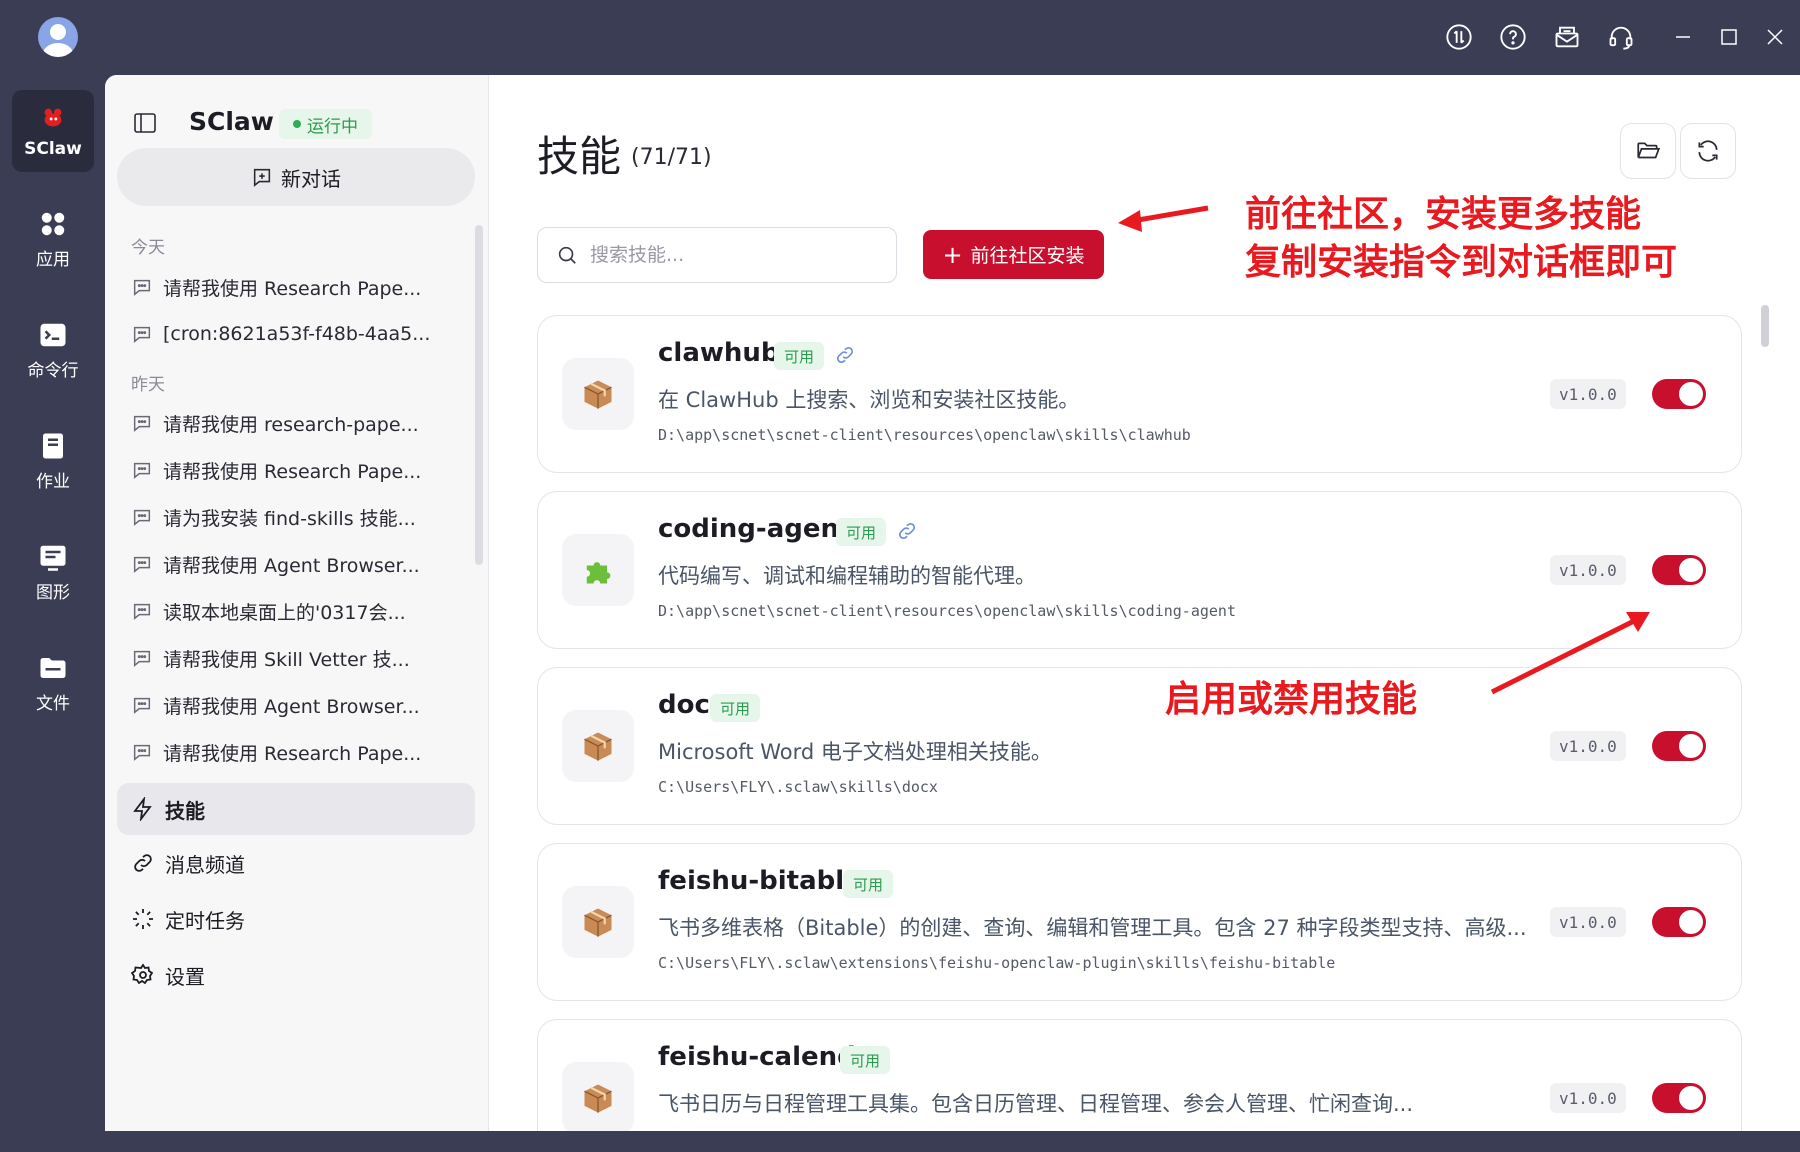 The image size is (1800, 1152). Describe the element at coordinates (53, 259) in the screenshot. I see `rail-label: 应用` at that location.